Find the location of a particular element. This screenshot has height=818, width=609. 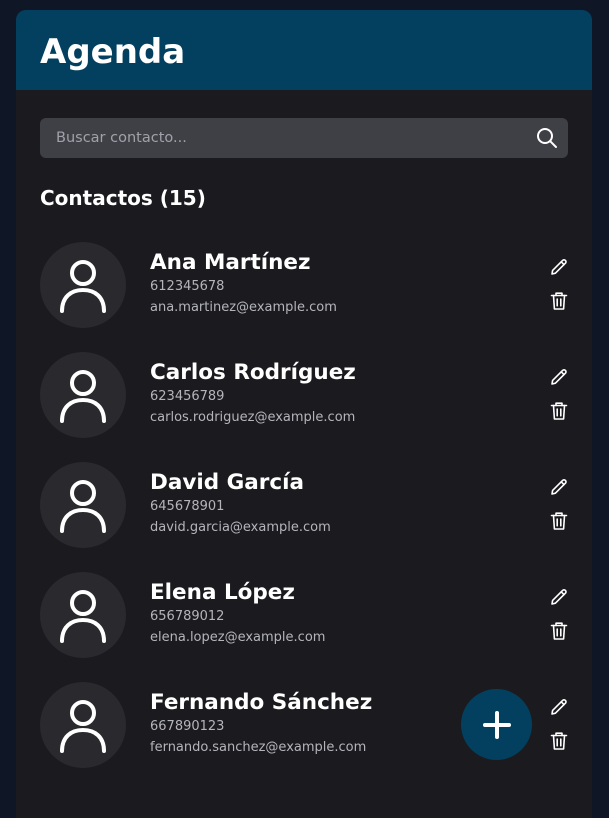

contact-name: David García is located at coordinates (227, 482).